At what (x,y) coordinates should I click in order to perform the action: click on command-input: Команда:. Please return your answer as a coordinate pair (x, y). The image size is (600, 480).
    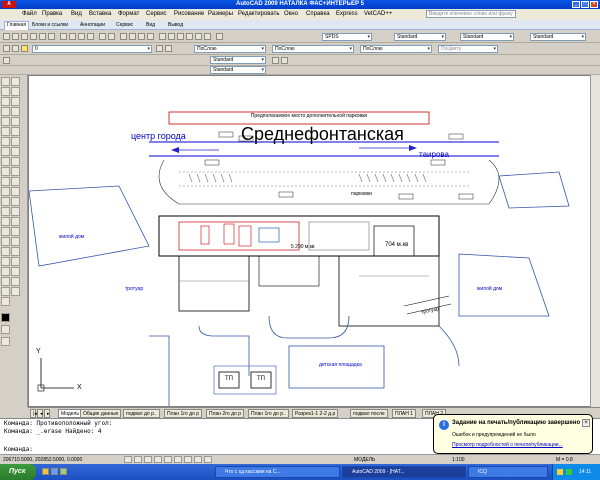
    Looking at the image, I should click on (18, 449).